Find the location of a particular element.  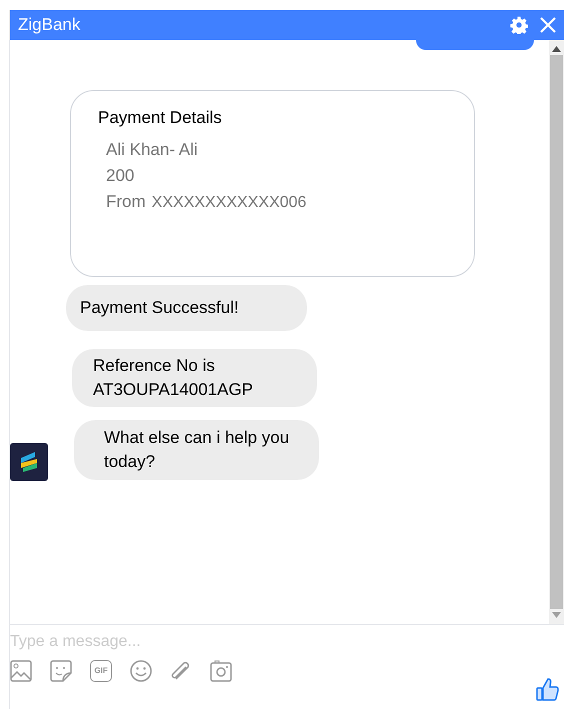

sticker-icon is located at coordinates (61, 671).